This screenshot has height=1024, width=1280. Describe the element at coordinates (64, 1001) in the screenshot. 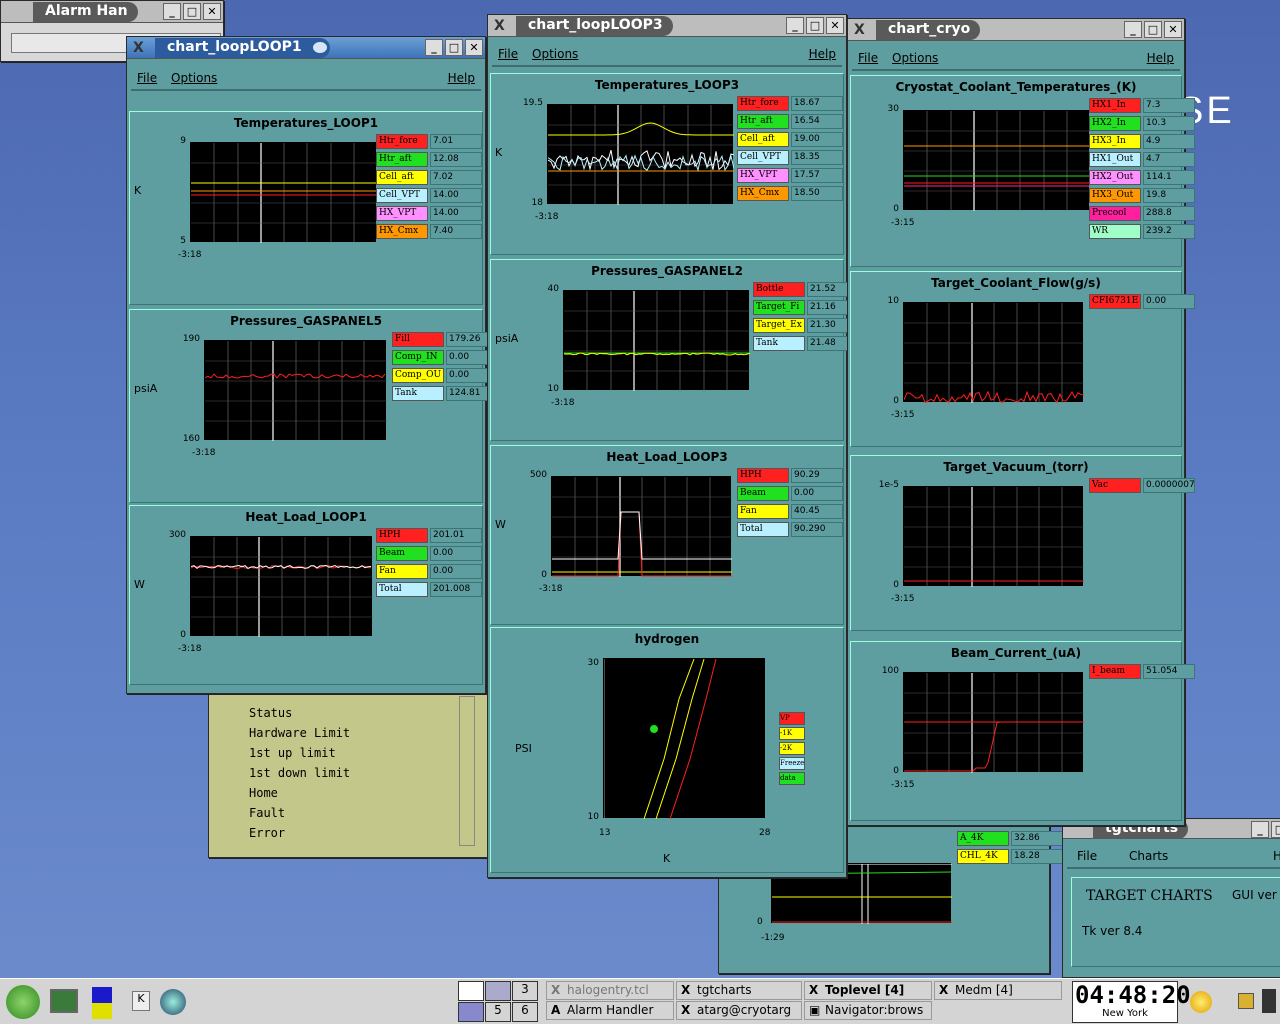

I see `desktop-icon` at that location.